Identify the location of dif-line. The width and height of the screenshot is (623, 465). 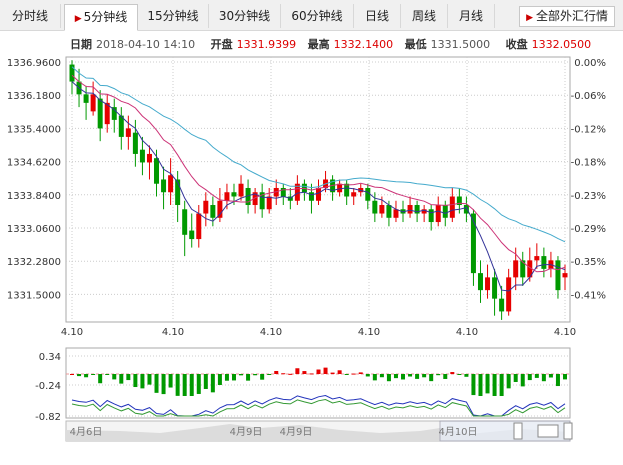
(318, 405).